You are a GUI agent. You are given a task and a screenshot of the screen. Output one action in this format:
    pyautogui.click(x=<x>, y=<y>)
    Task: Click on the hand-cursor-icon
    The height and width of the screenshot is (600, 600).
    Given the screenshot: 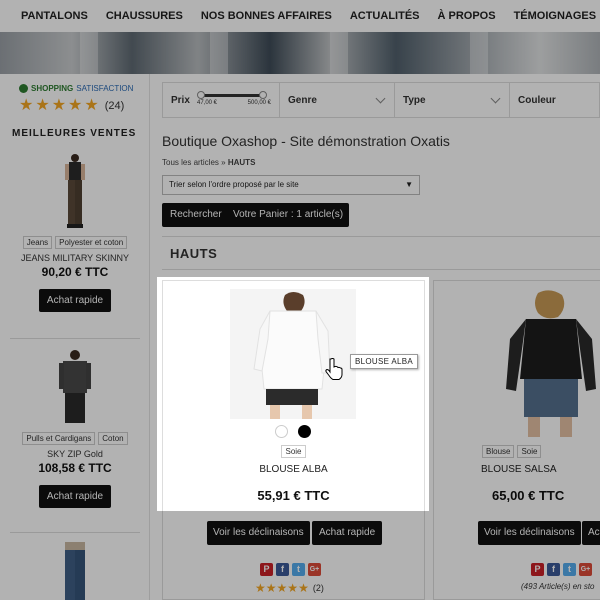 What is the action you would take?
    pyautogui.click(x=334, y=371)
    